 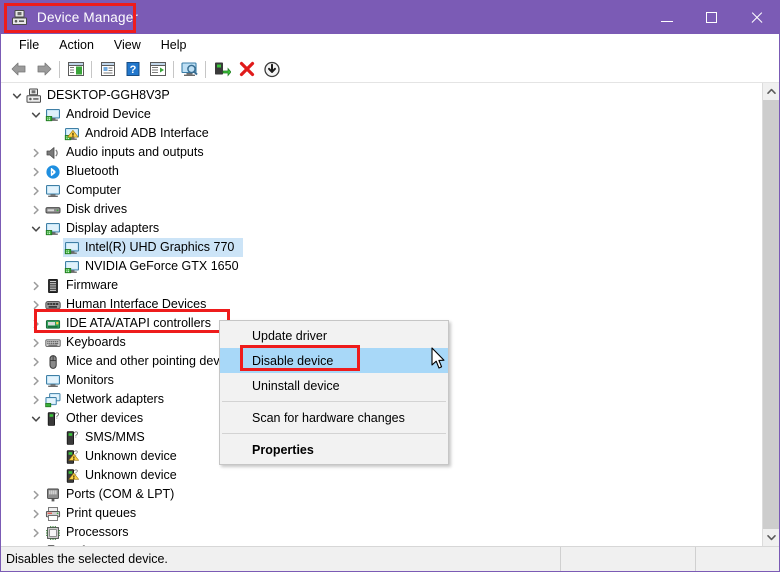 What do you see at coordinates (381, 266) in the screenshot?
I see `tree-item: NVIDIA GeForce GTX 1650` at bounding box center [381, 266].